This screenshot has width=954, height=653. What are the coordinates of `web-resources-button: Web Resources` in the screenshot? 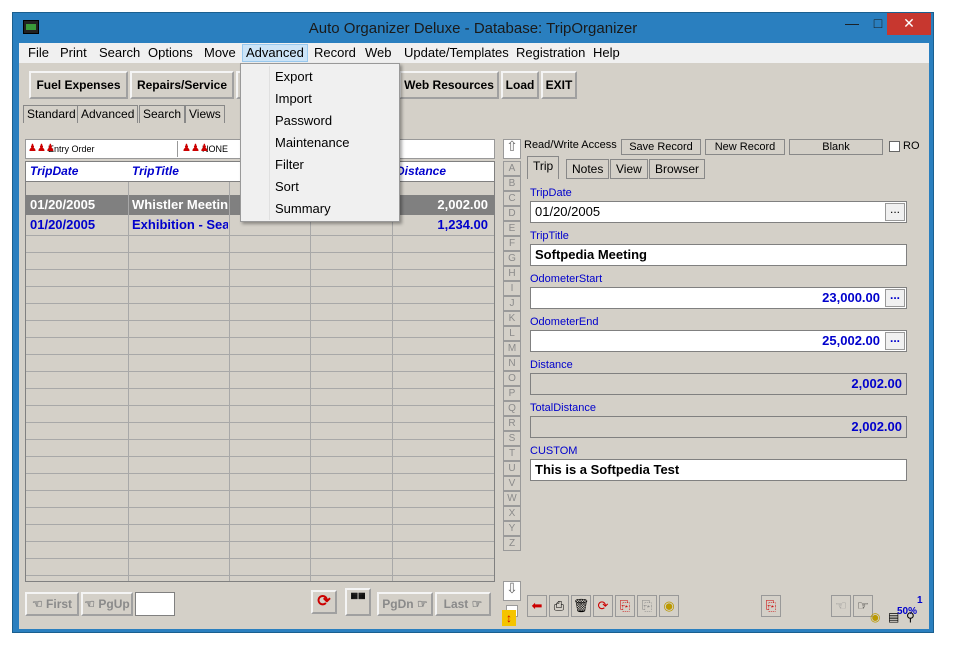 It's located at (449, 85).